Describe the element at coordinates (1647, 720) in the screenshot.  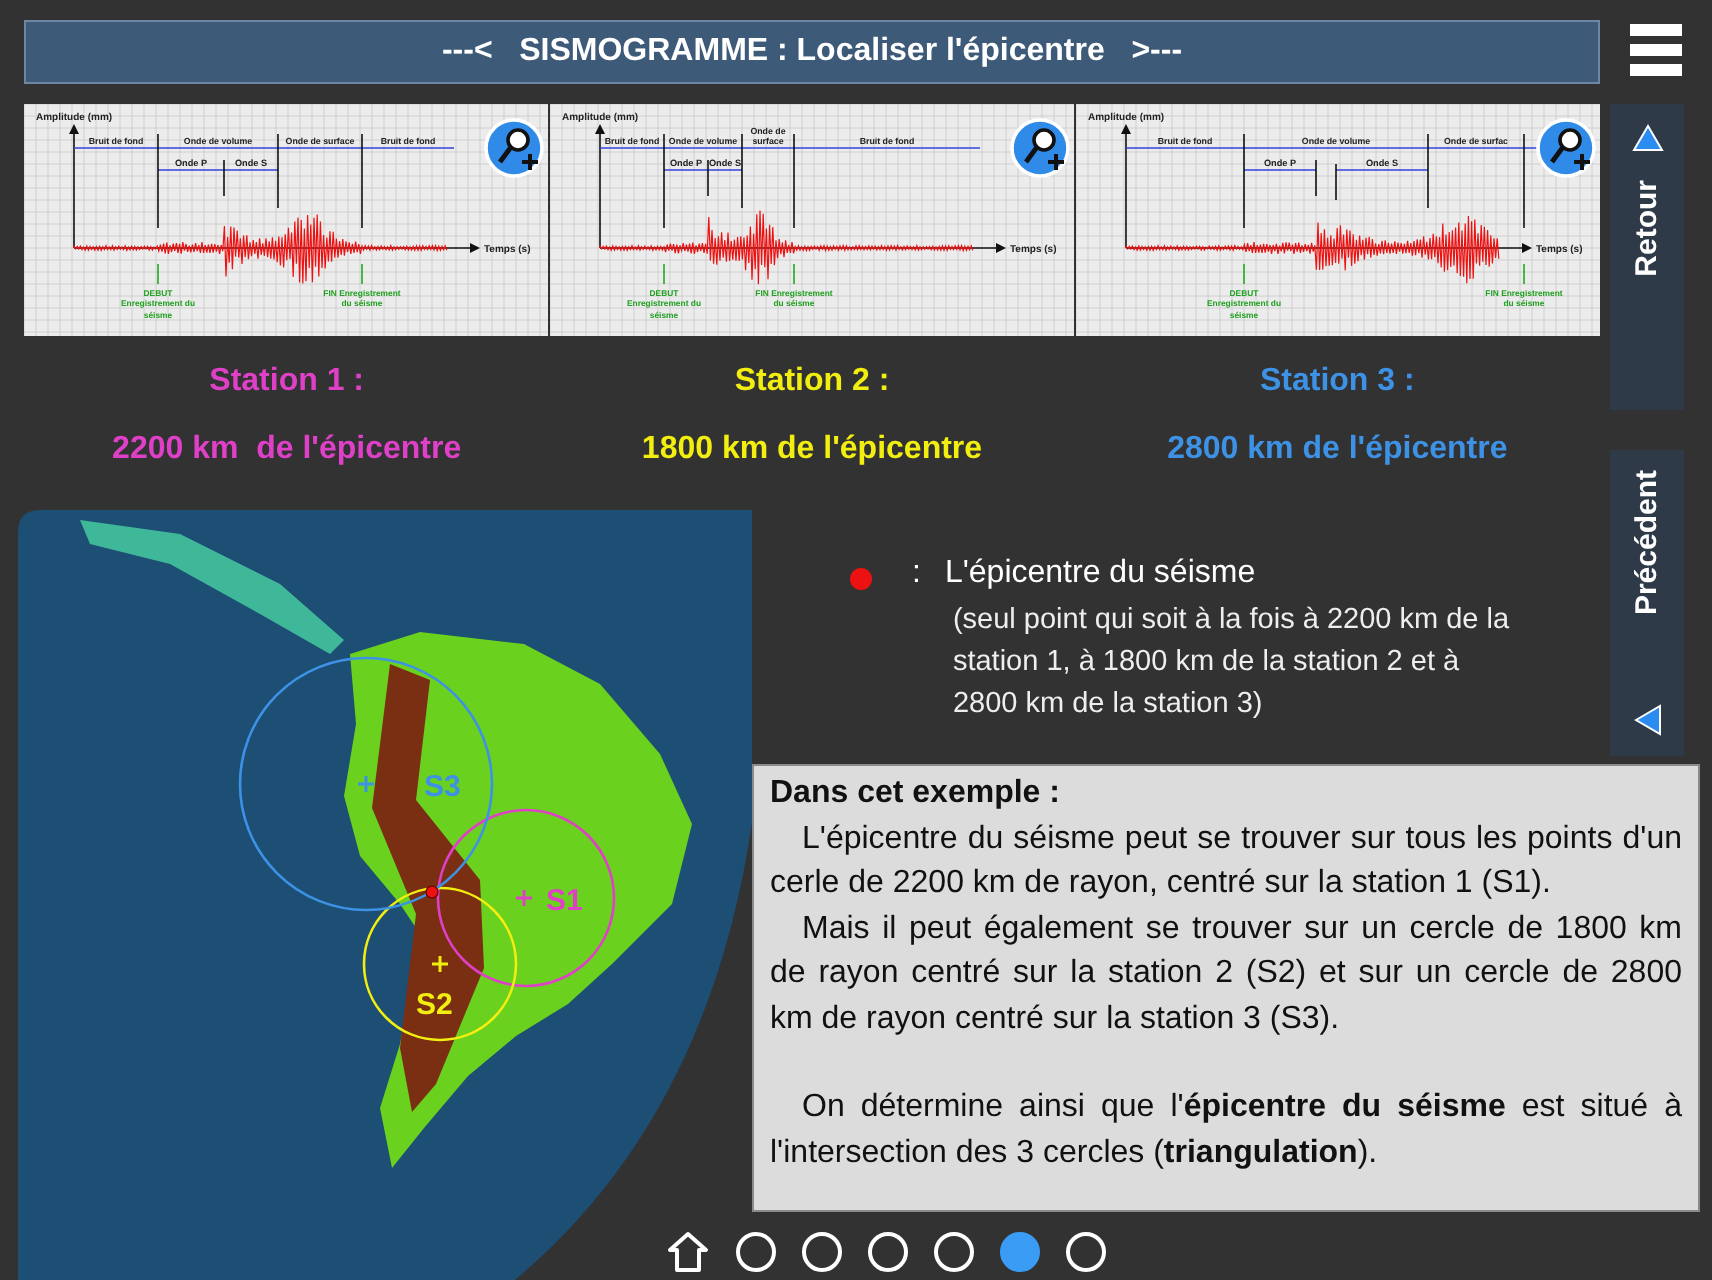
I see `left-triangle-icon` at that location.